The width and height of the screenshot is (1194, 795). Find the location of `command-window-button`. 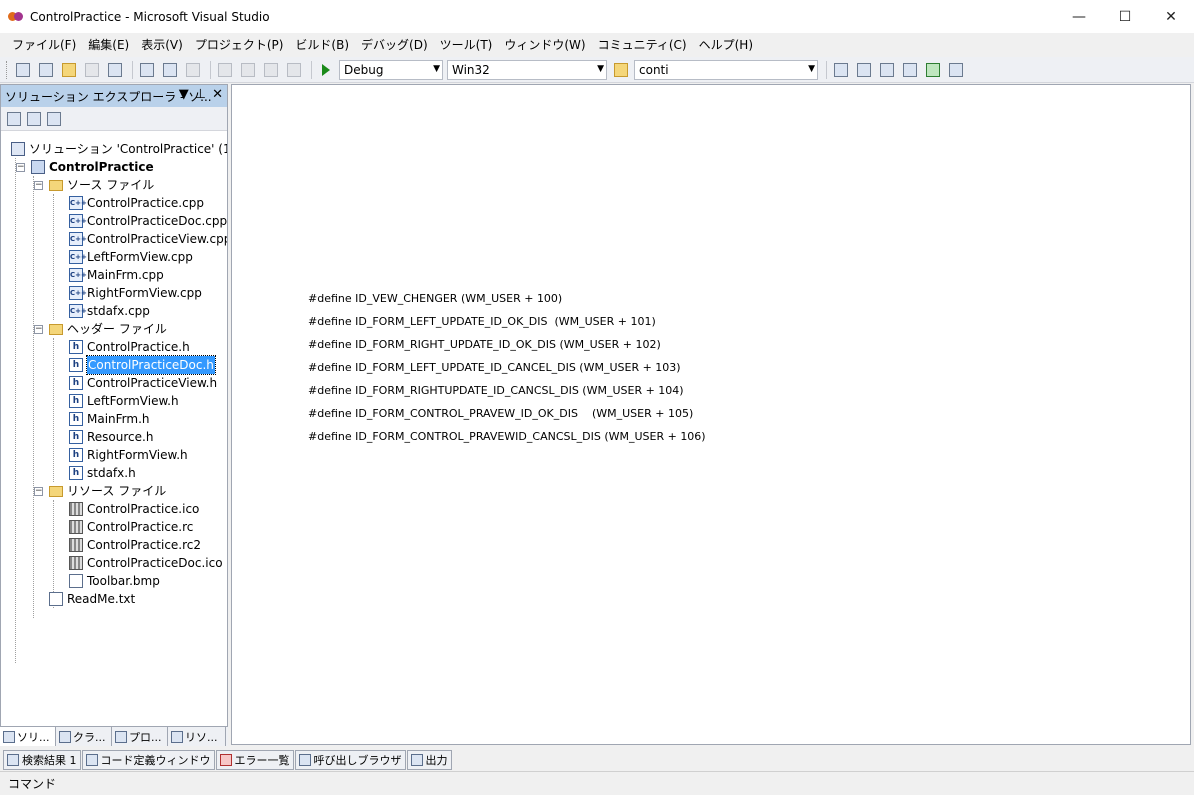

command-window-button is located at coordinates (956, 70).